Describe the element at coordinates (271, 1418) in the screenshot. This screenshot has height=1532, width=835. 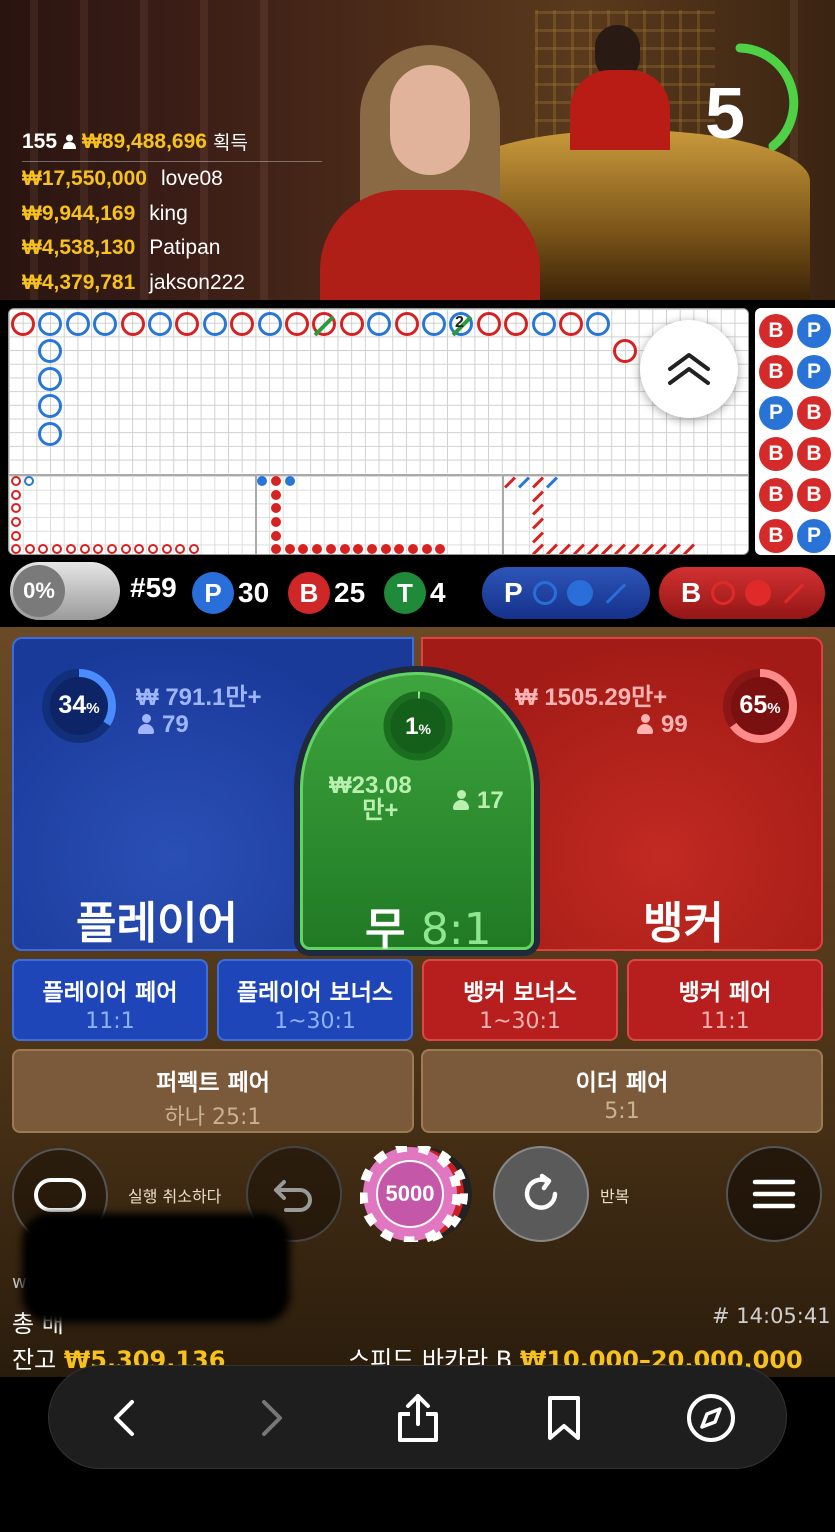
I see `forward-button` at that location.